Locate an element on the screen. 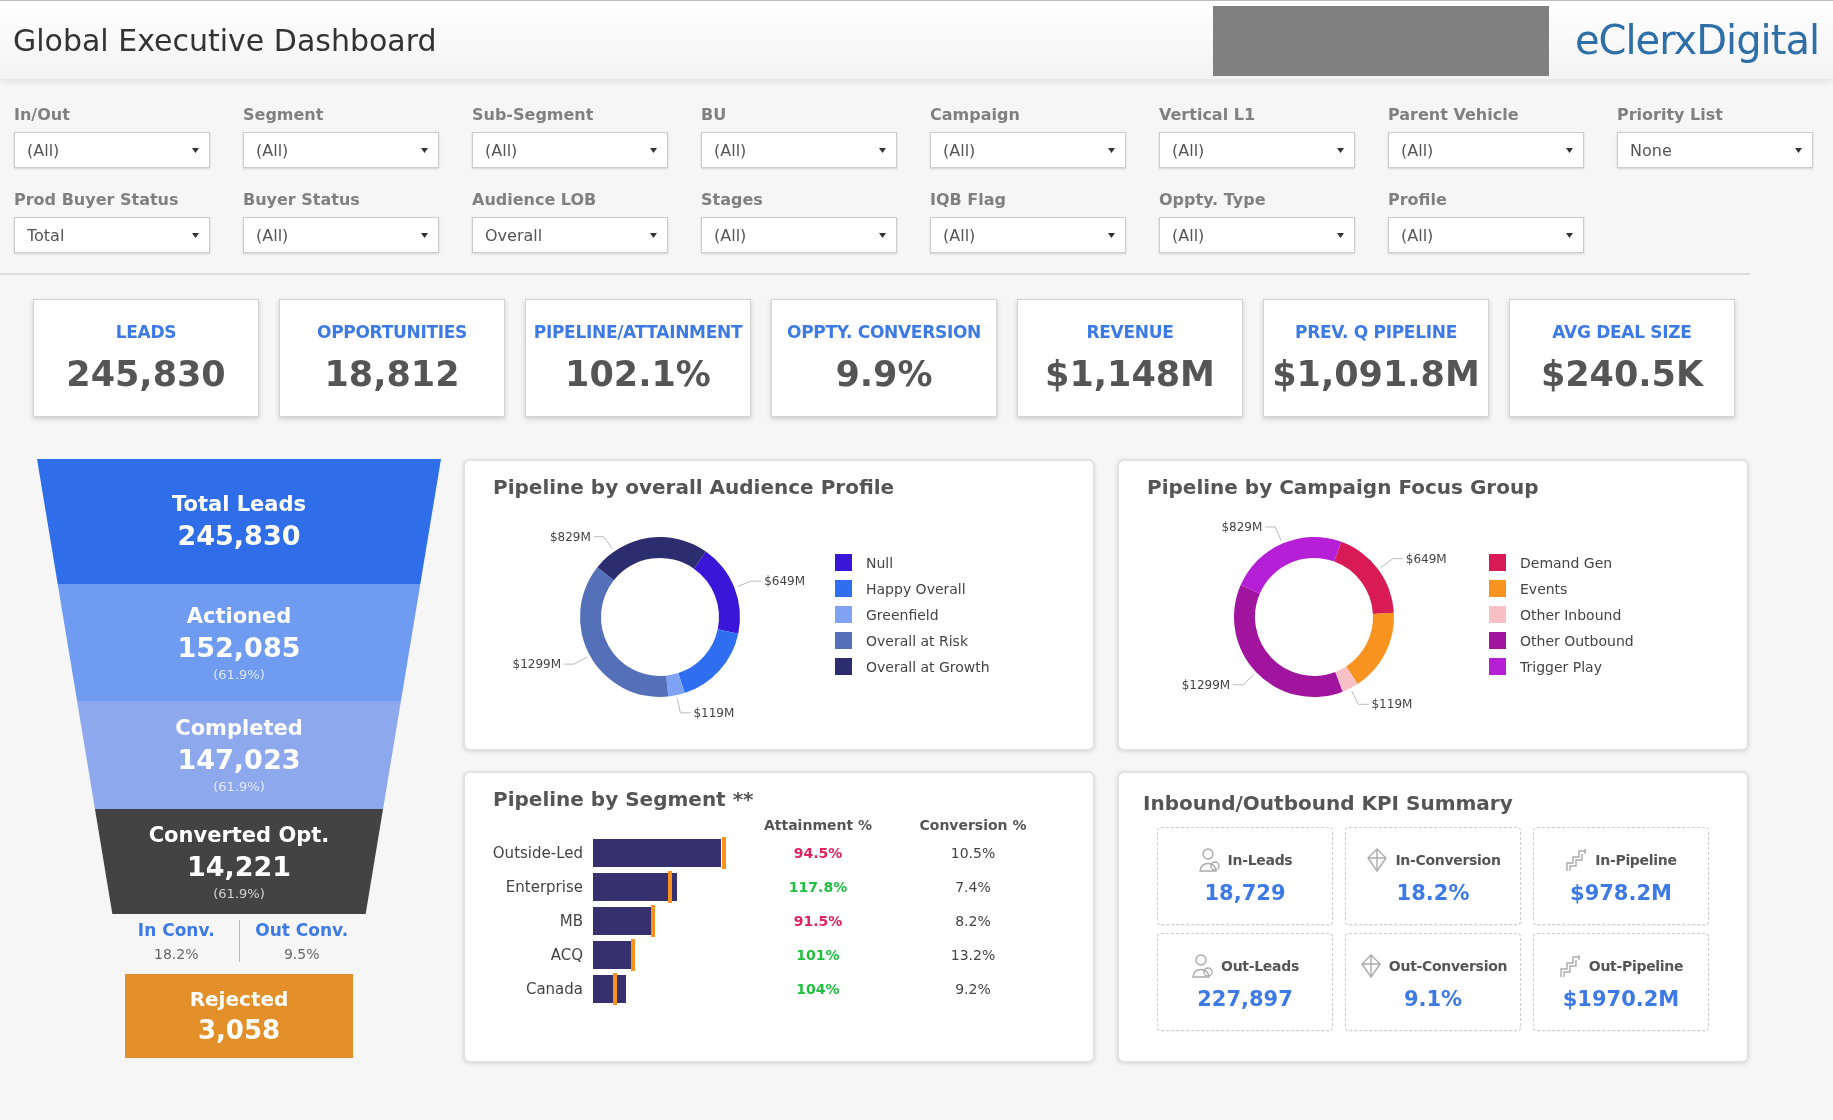 This screenshot has width=1833, height=1120. kpi-label: OPPORTUNITIES is located at coordinates (392, 332).